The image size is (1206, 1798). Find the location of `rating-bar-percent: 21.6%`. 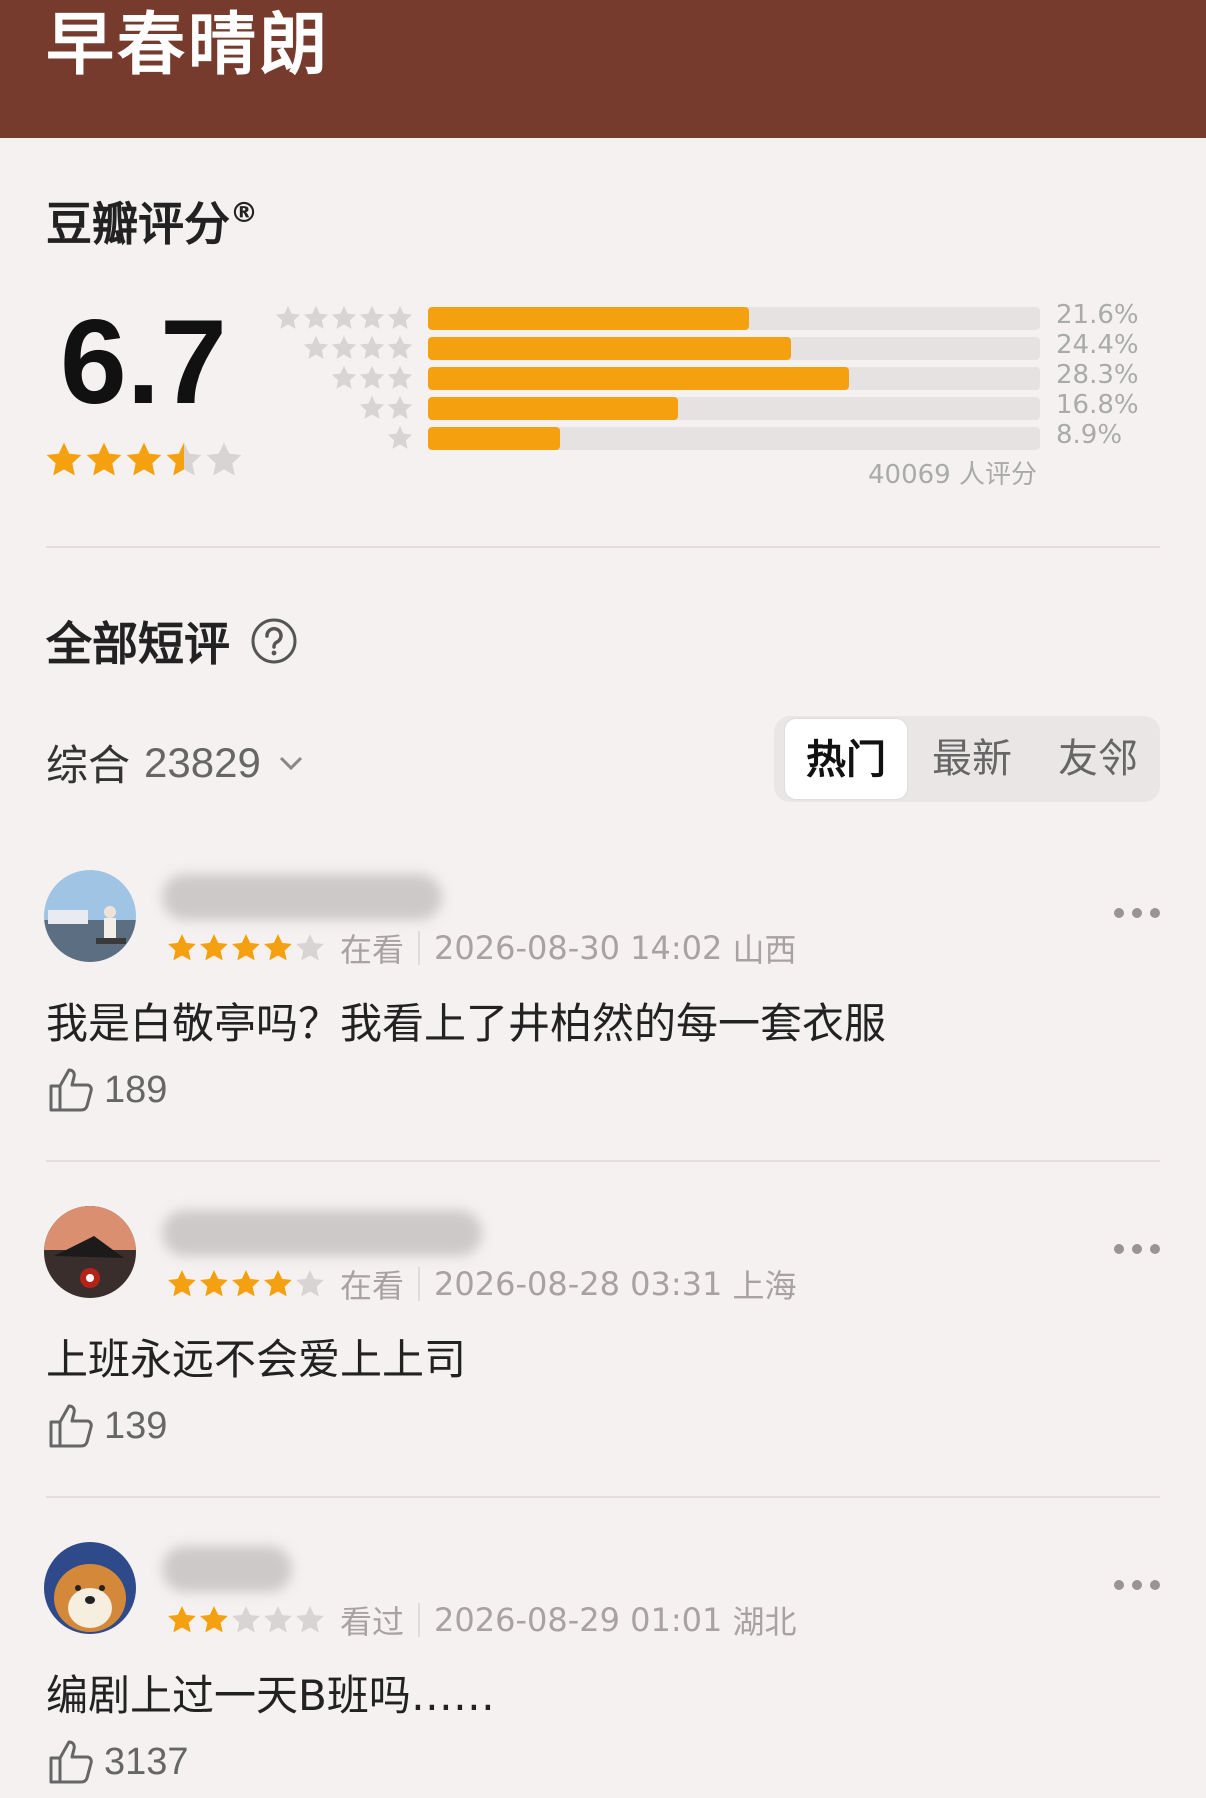

rating-bar-percent: 21.6% is located at coordinates (1097, 315).